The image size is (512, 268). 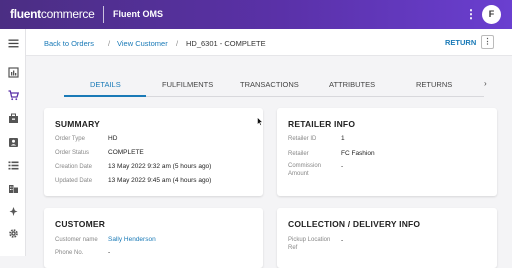 What do you see at coordinates (293, 248) in the screenshot?
I see `pickup-location-label-line2: Ref` at bounding box center [293, 248].